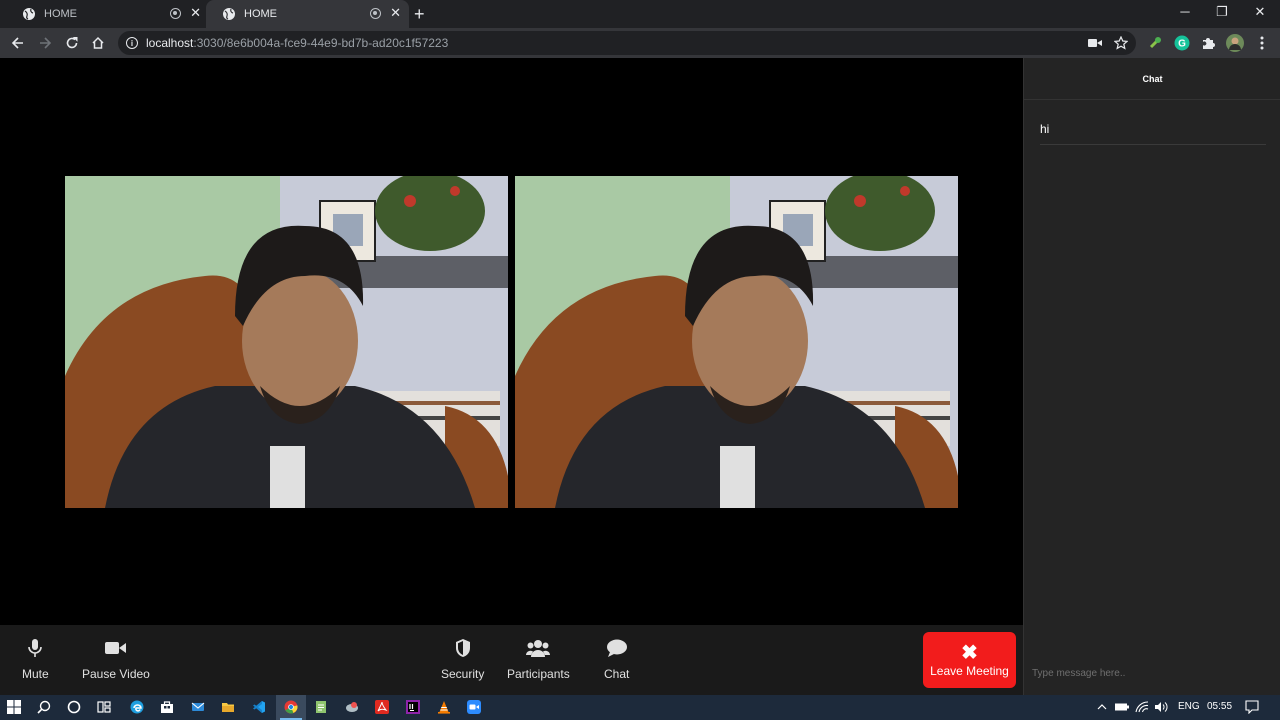 This screenshot has height=720, width=1280. Describe the element at coordinates (291, 707) in the screenshot. I see `chrome-icon` at that location.